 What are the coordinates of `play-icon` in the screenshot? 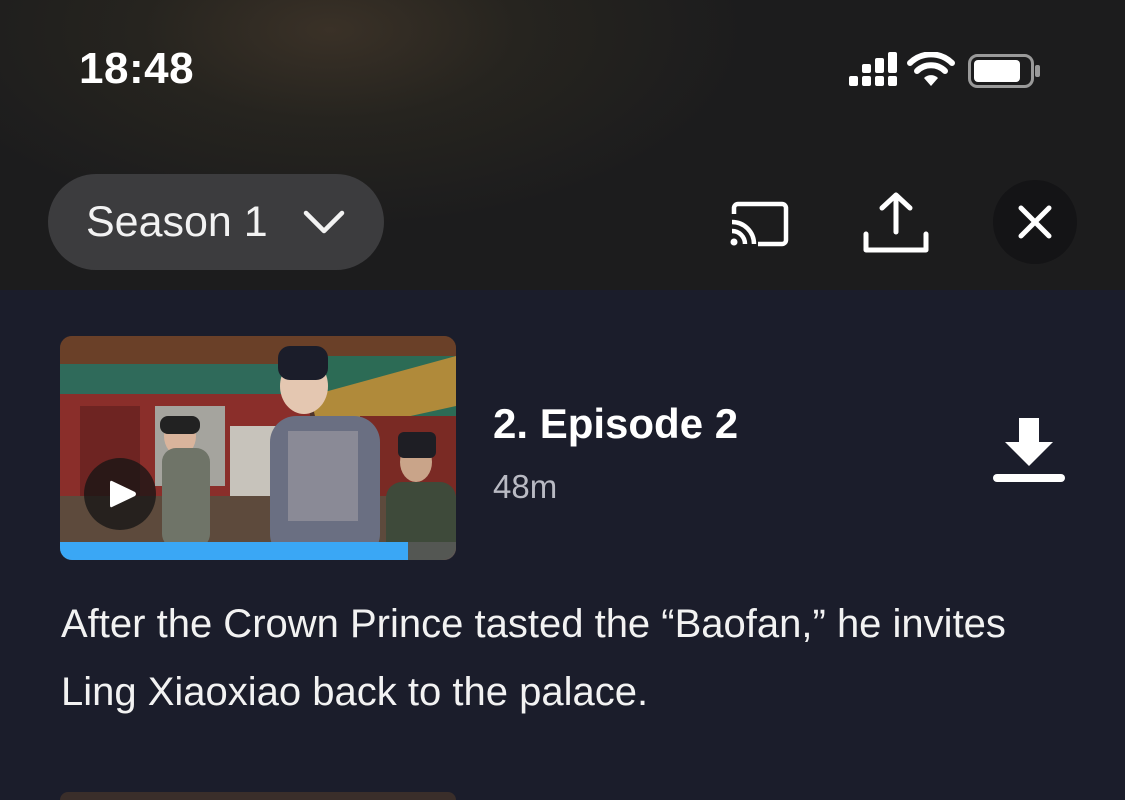 It's located at (122, 494).